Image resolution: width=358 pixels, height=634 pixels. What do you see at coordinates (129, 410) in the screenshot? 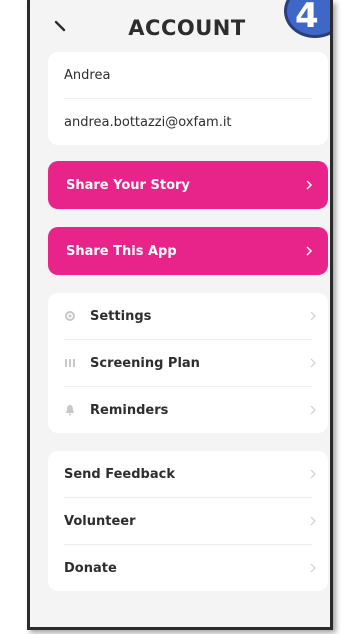
I see `menu-item-label: Reminders` at bounding box center [129, 410].